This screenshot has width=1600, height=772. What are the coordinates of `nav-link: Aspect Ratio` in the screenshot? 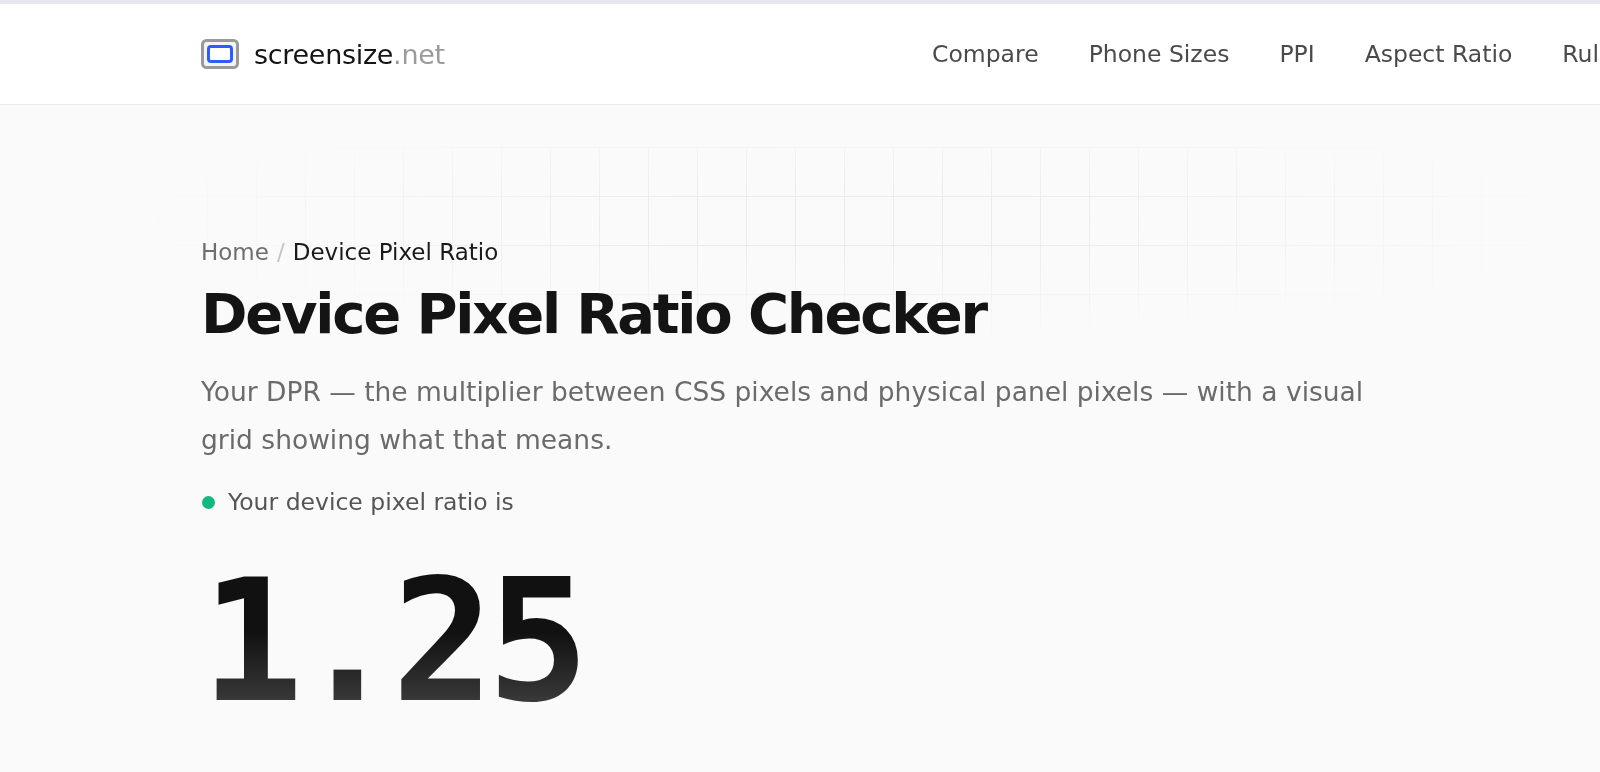 It's located at (1438, 54).